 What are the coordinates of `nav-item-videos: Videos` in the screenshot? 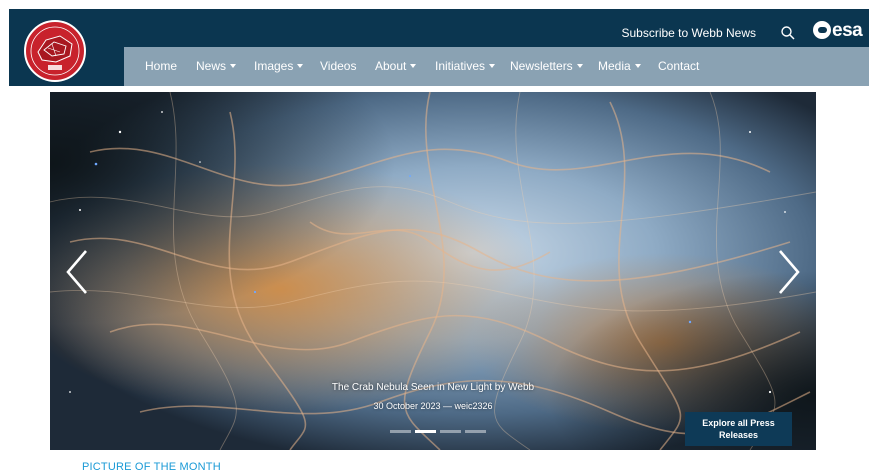 It's located at (338, 66).